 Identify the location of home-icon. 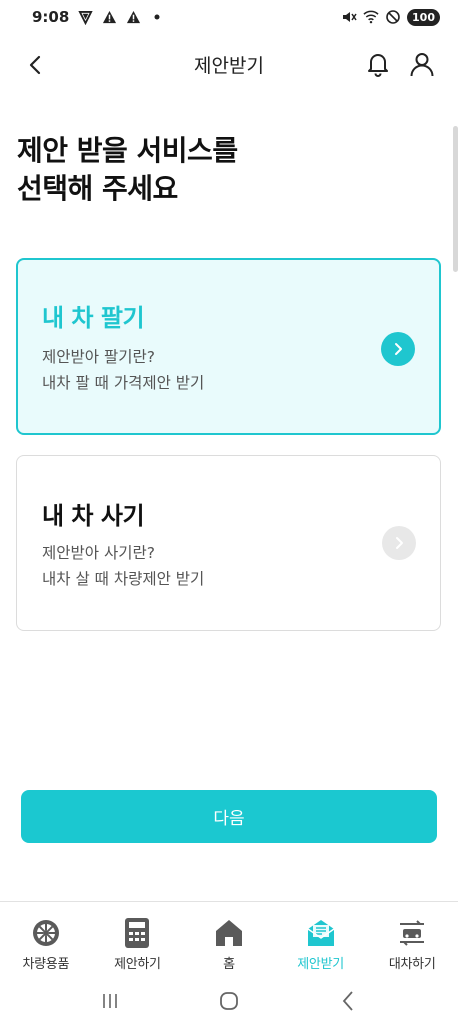
(229, 933).